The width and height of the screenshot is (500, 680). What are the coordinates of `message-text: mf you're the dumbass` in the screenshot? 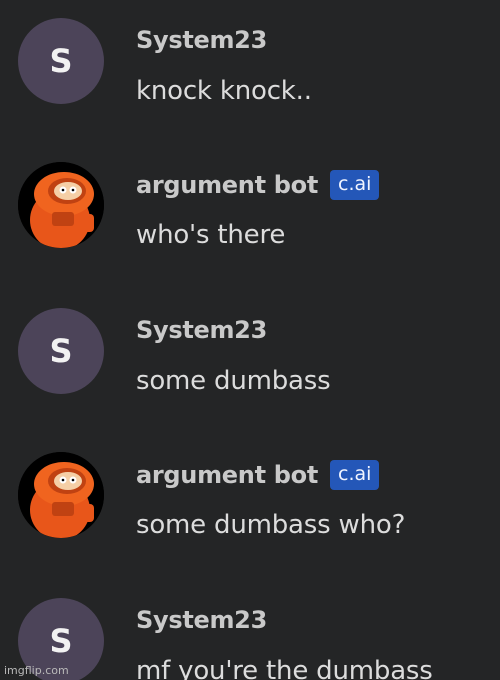 It's located at (284, 668).